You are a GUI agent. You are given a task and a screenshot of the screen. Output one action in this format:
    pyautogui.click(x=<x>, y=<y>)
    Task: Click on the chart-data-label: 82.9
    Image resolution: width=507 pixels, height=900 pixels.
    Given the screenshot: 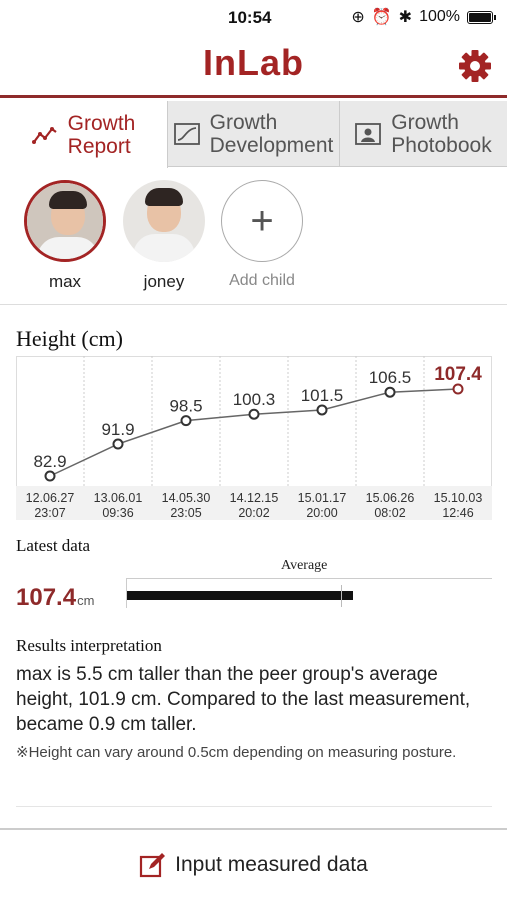 What is the action you would take?
    pyautogui.click(x=49, y=461)
    